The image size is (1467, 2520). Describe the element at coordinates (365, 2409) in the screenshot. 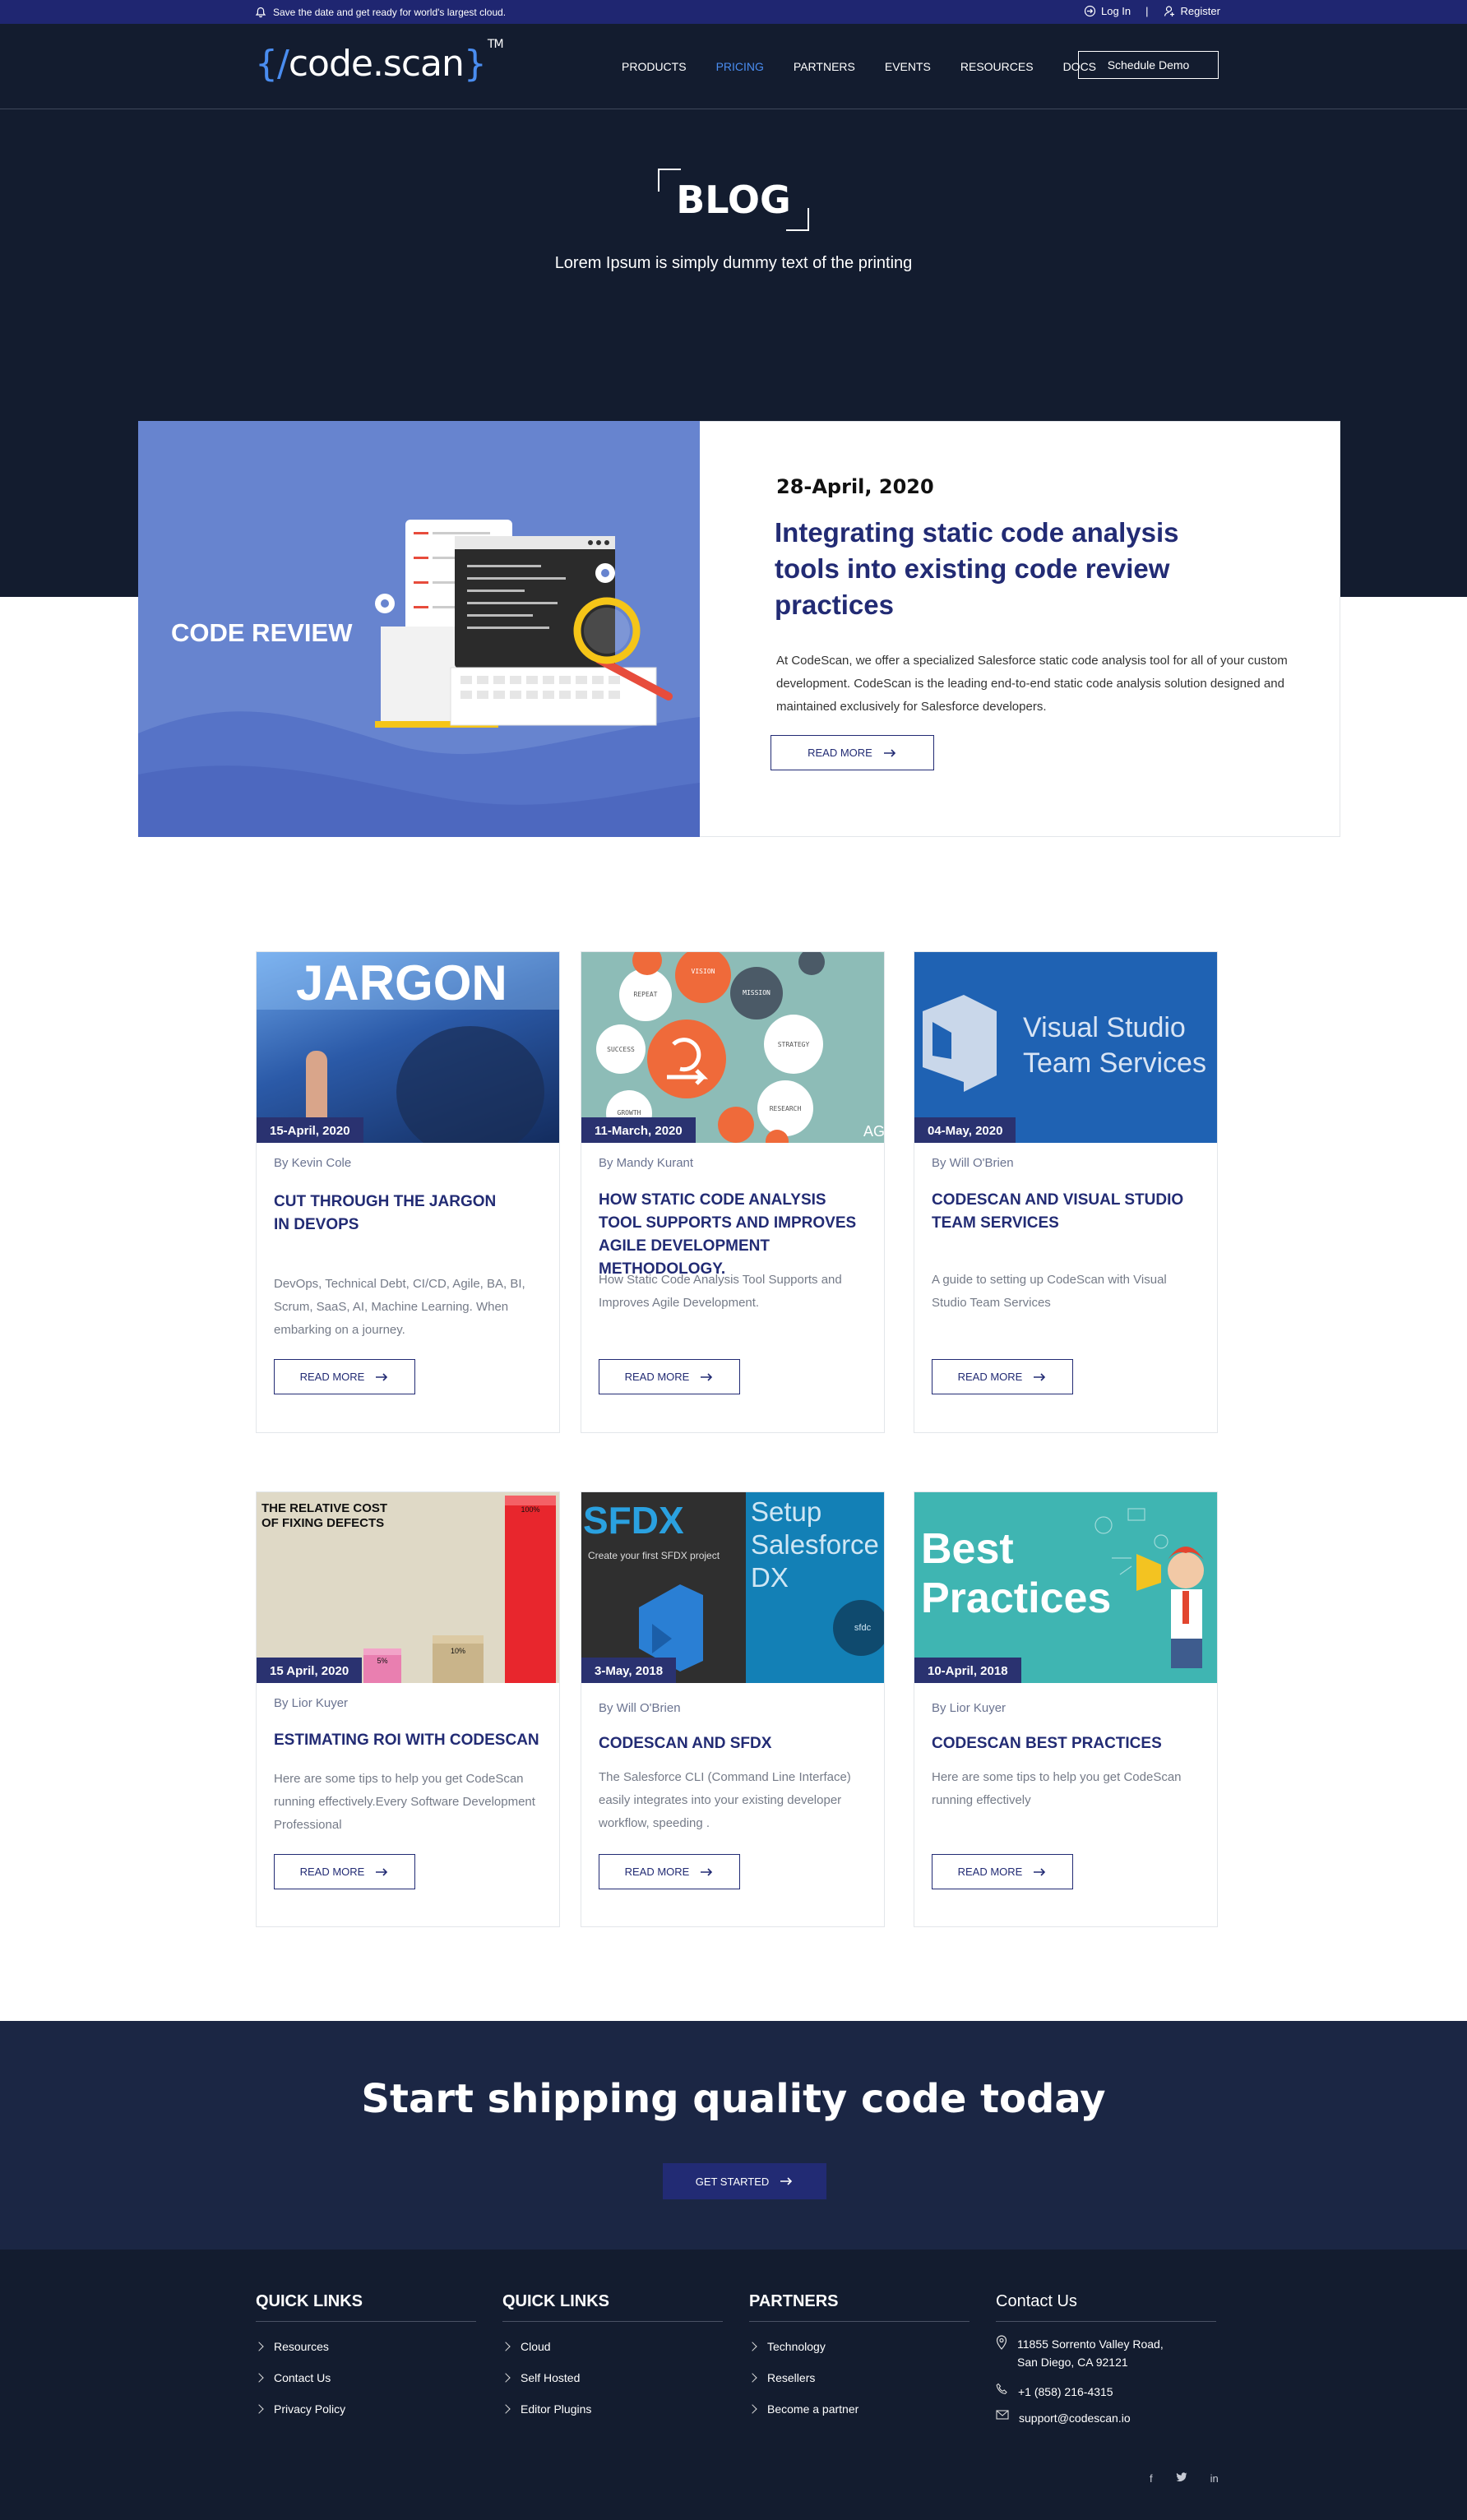

I see `footer-link: Privacy Policy` at that location.